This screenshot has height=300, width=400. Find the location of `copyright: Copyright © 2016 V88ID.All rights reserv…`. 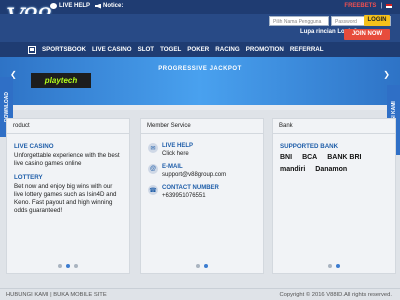

copyright: Copyright © 2016 V88ID.All rights reserv… is located at coordinates (335, 295).